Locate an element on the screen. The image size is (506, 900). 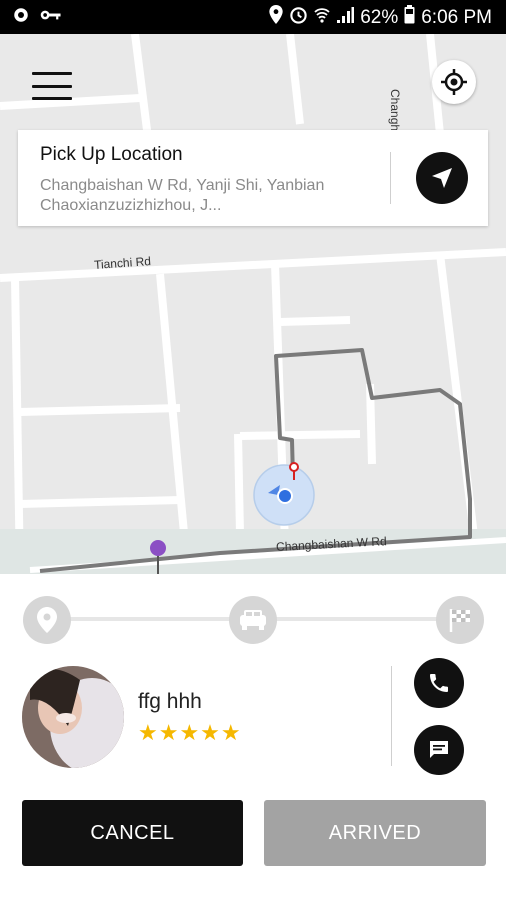
driver-avatar is located at coordinates (73, 717).